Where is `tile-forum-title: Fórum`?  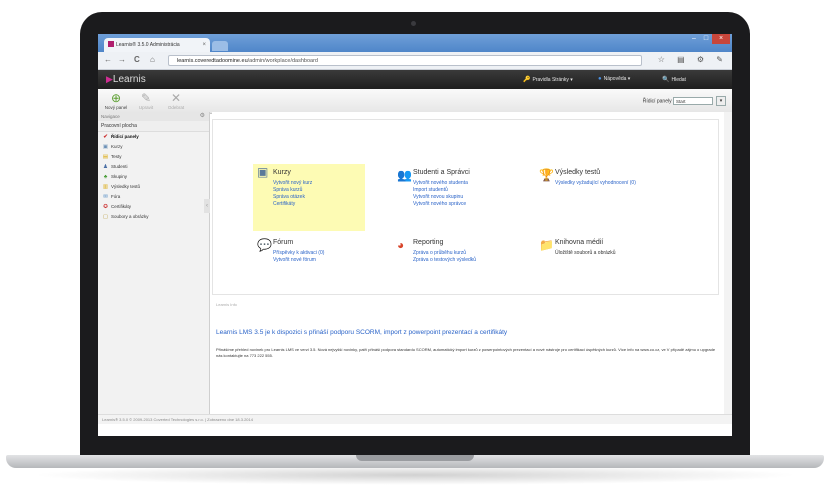
tile-forum-title: Fórum is located at coordinates (283, 242).